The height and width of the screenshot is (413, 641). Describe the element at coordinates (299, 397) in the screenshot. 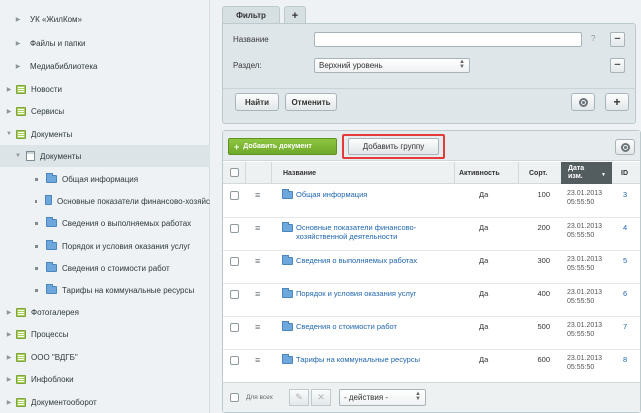

I see `edit-icon: ✎` at that location.